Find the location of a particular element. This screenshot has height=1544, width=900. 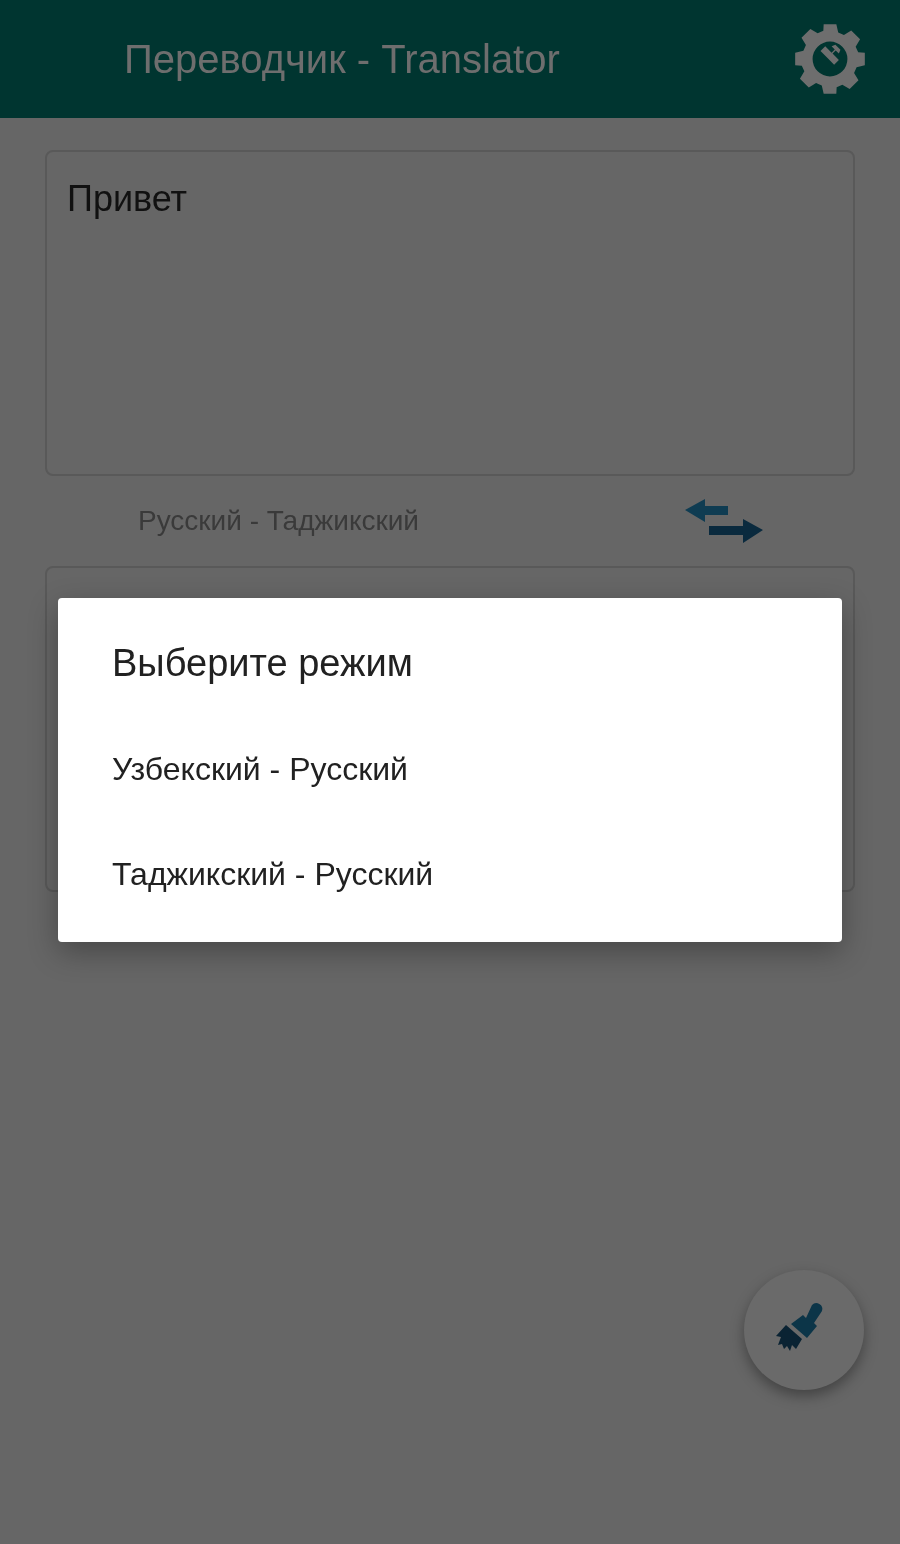

dialog-title: Выберите режим is located at coordinates (263, 663).